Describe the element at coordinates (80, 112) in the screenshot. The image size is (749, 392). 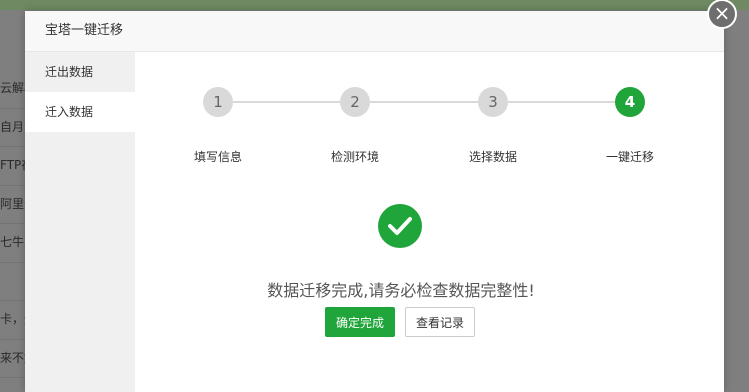
I see `sidebar-item-migrate-in: 迁入数据` at that location.